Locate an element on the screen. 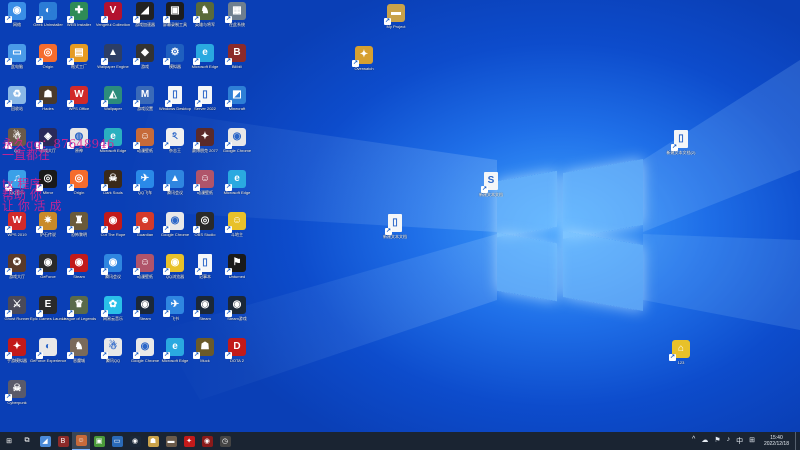  desktop-shortcut: W ↗ WPS Office is located at coordinates (79, 98).